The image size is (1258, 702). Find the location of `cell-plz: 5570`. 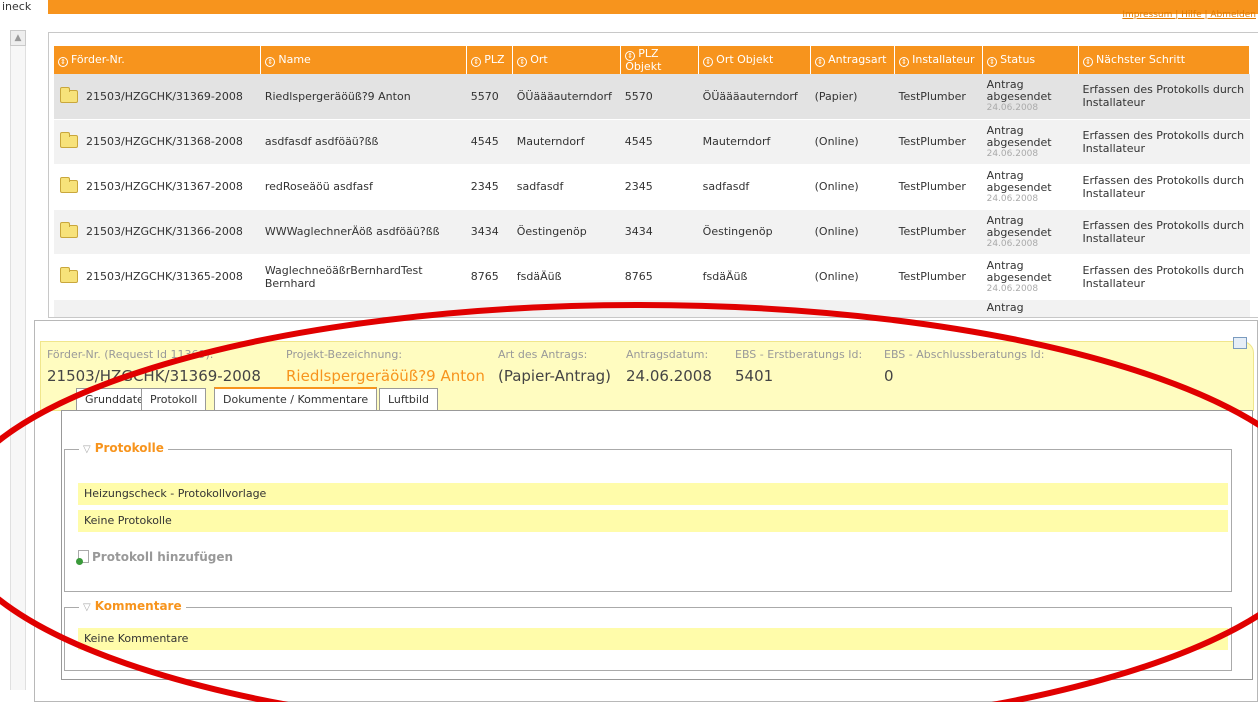

cell-plz: 5570 is located at coordinates (489, 97).